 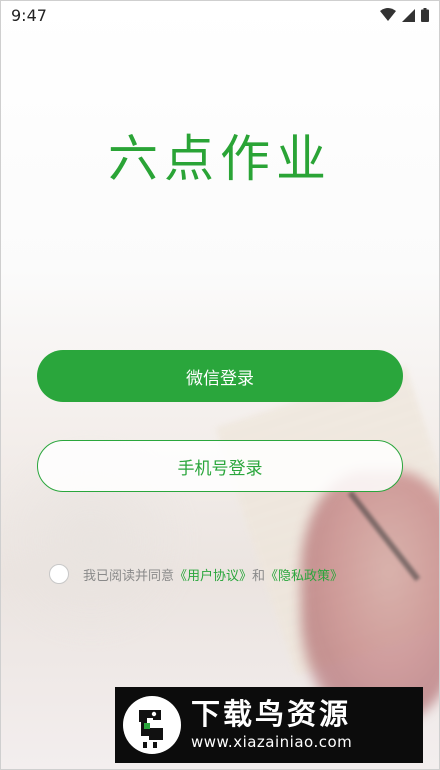 What do you see at coordinates (259, 576) in the screenshot?
I see `agreement-conjunction: 和` at bounding box center [259, 576].